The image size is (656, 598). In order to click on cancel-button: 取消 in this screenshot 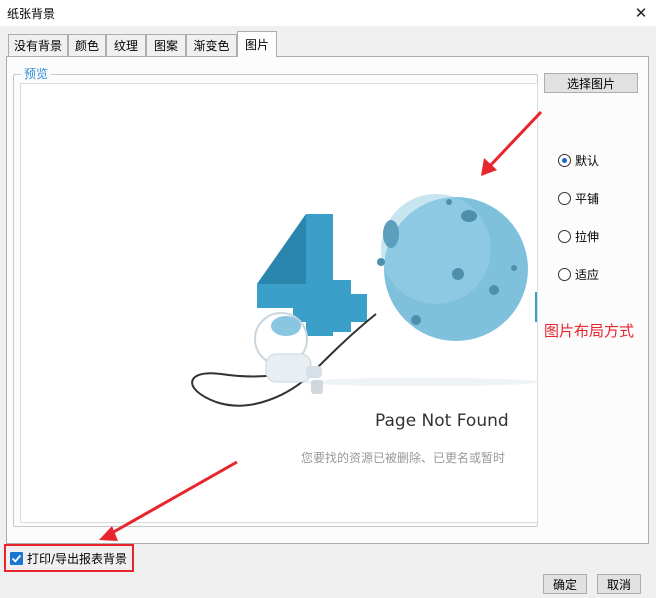, I will do `click(619, 584)`.